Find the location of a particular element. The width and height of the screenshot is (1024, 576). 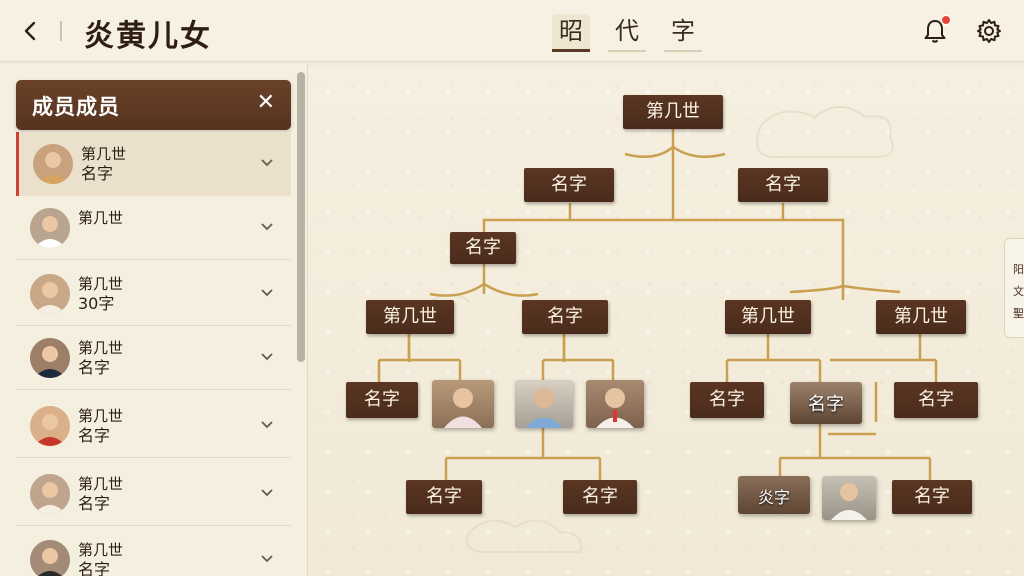

tree-node-b1: 名字 is located at coordinates (444, 497).